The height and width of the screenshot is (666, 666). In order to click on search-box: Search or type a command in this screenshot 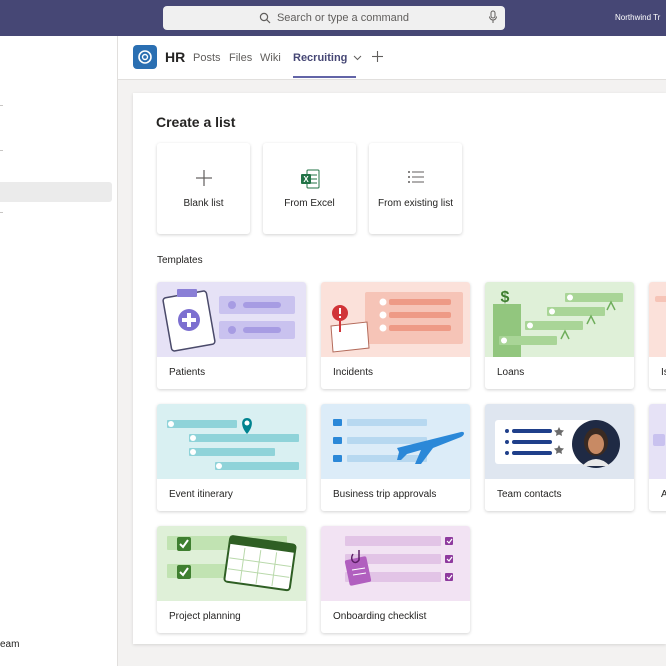, I will do `click(334, 18)`.